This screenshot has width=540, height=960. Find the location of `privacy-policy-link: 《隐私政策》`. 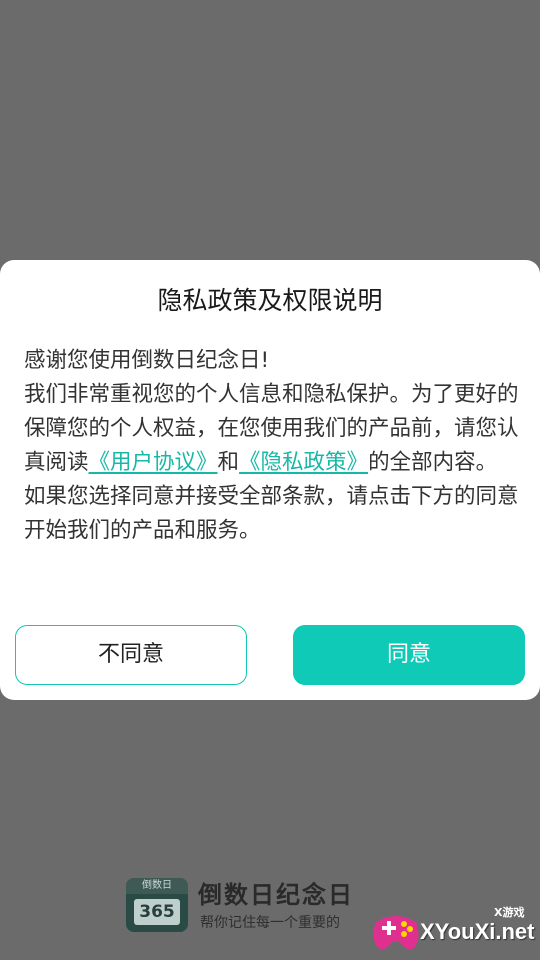

privacy-policy-link: 《隐私政策》 is located at coordinates (303, 462).